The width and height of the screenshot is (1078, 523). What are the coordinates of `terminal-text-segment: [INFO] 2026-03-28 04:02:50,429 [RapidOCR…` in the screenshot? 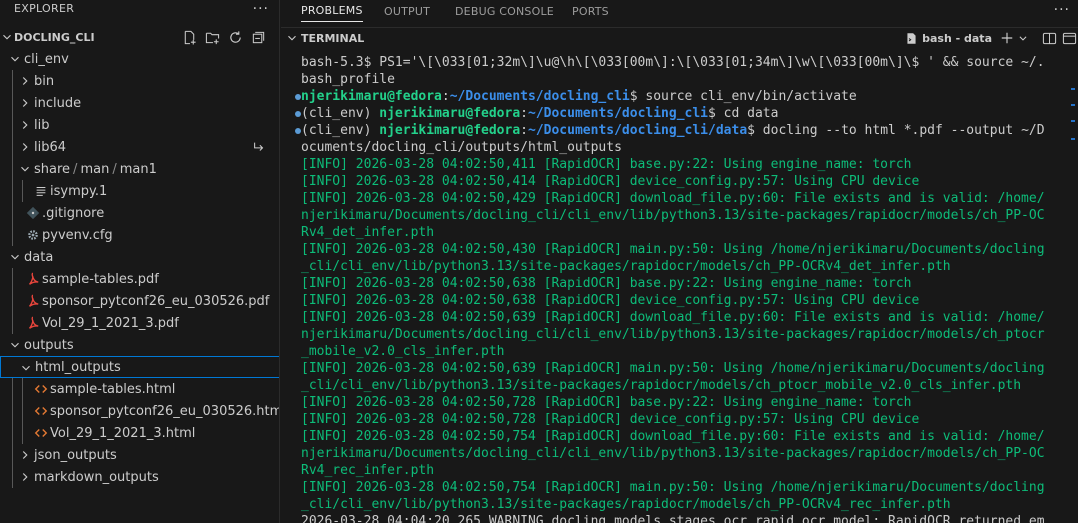 It's located at (673, 198).